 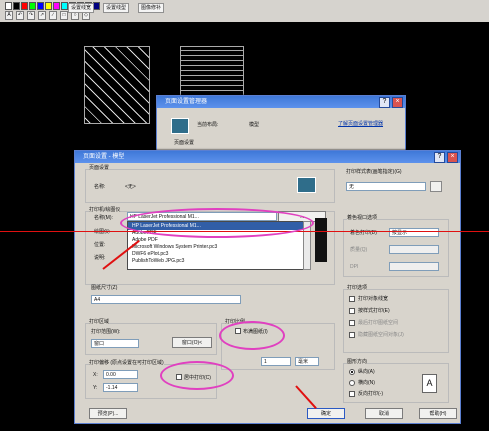 What do you see at coordinates (374, 311) in the screenshot?
I see `plot-option-label: 按样式打印(E)` at bounding box center [374, 311].